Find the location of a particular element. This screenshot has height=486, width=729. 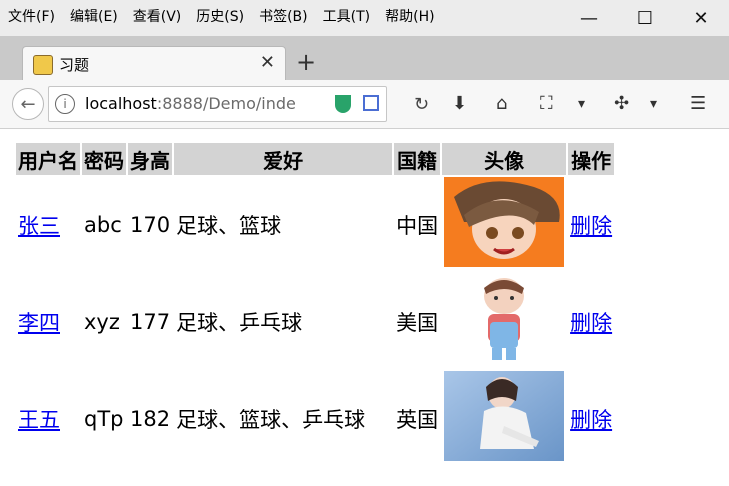

minimize-button: — is located at coordinates (589, 18).